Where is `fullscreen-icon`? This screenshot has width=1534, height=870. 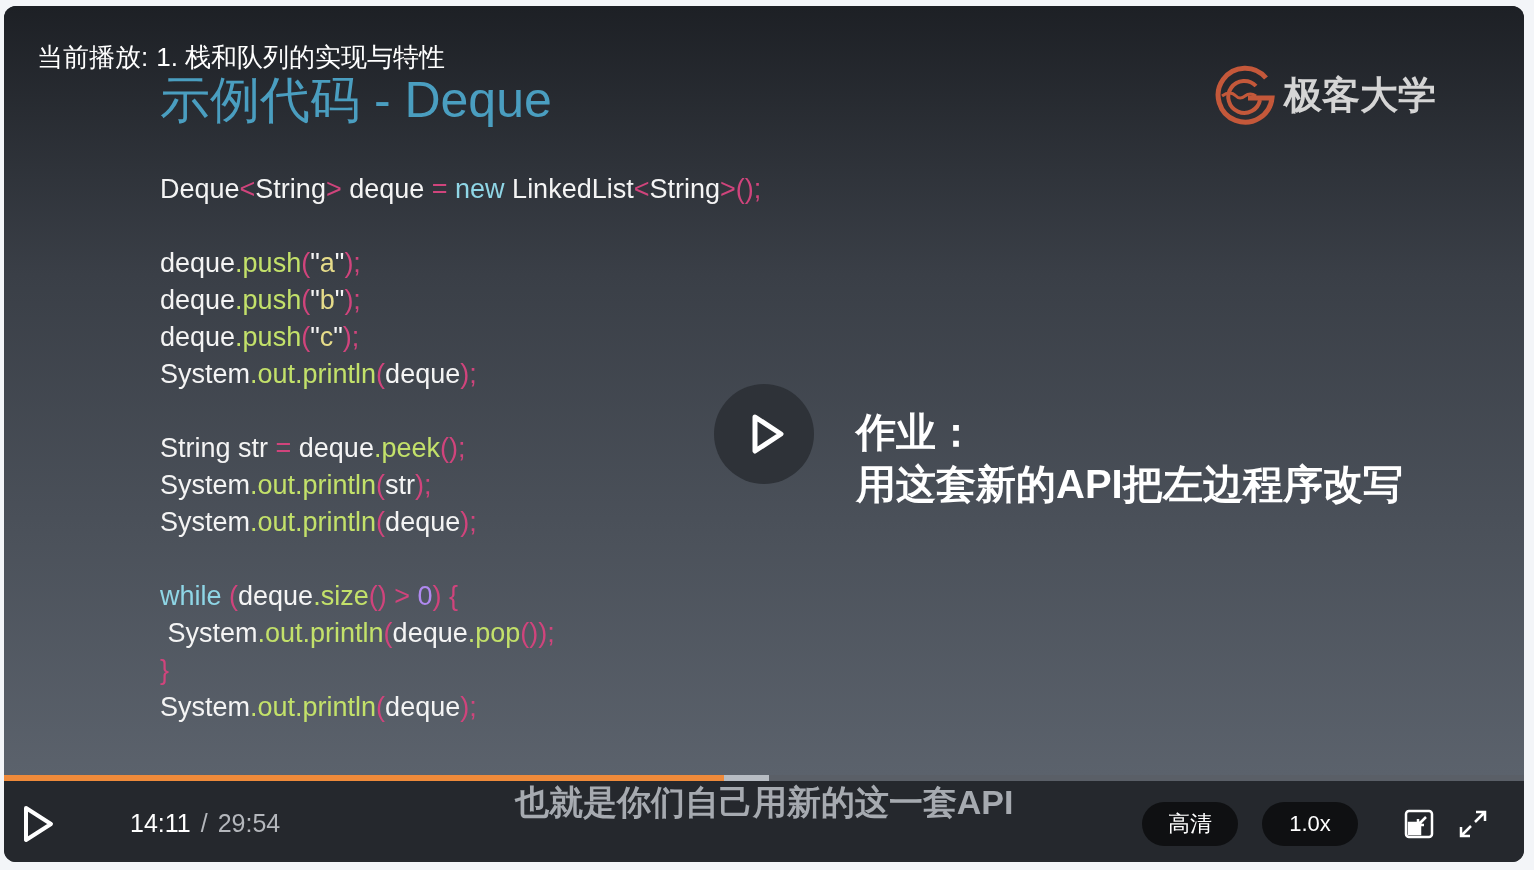
fullscreen-icon is located at coordinates (1473, 823).